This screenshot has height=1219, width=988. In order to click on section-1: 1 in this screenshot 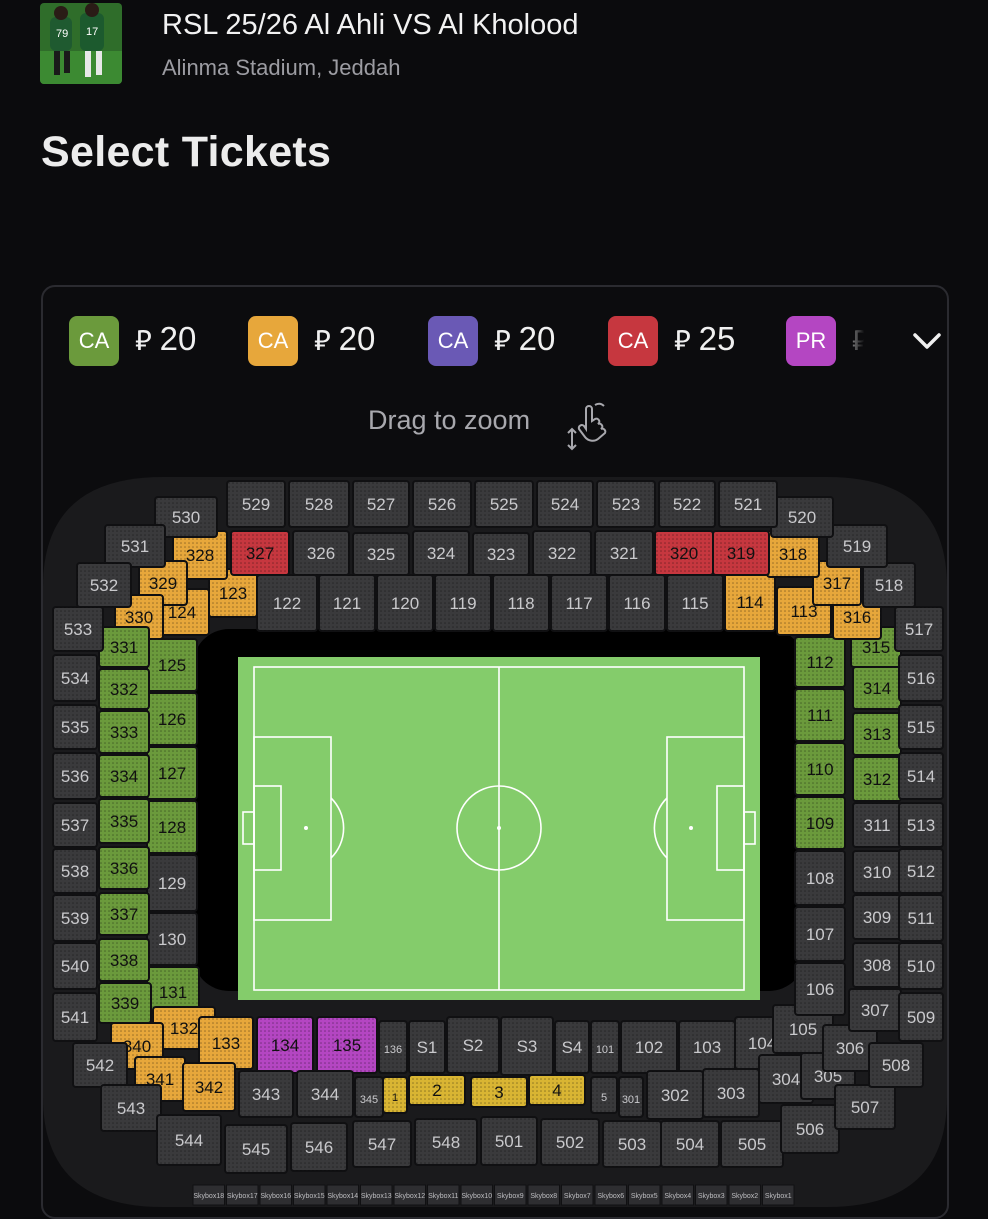, I will do `click(395, 1095)`.